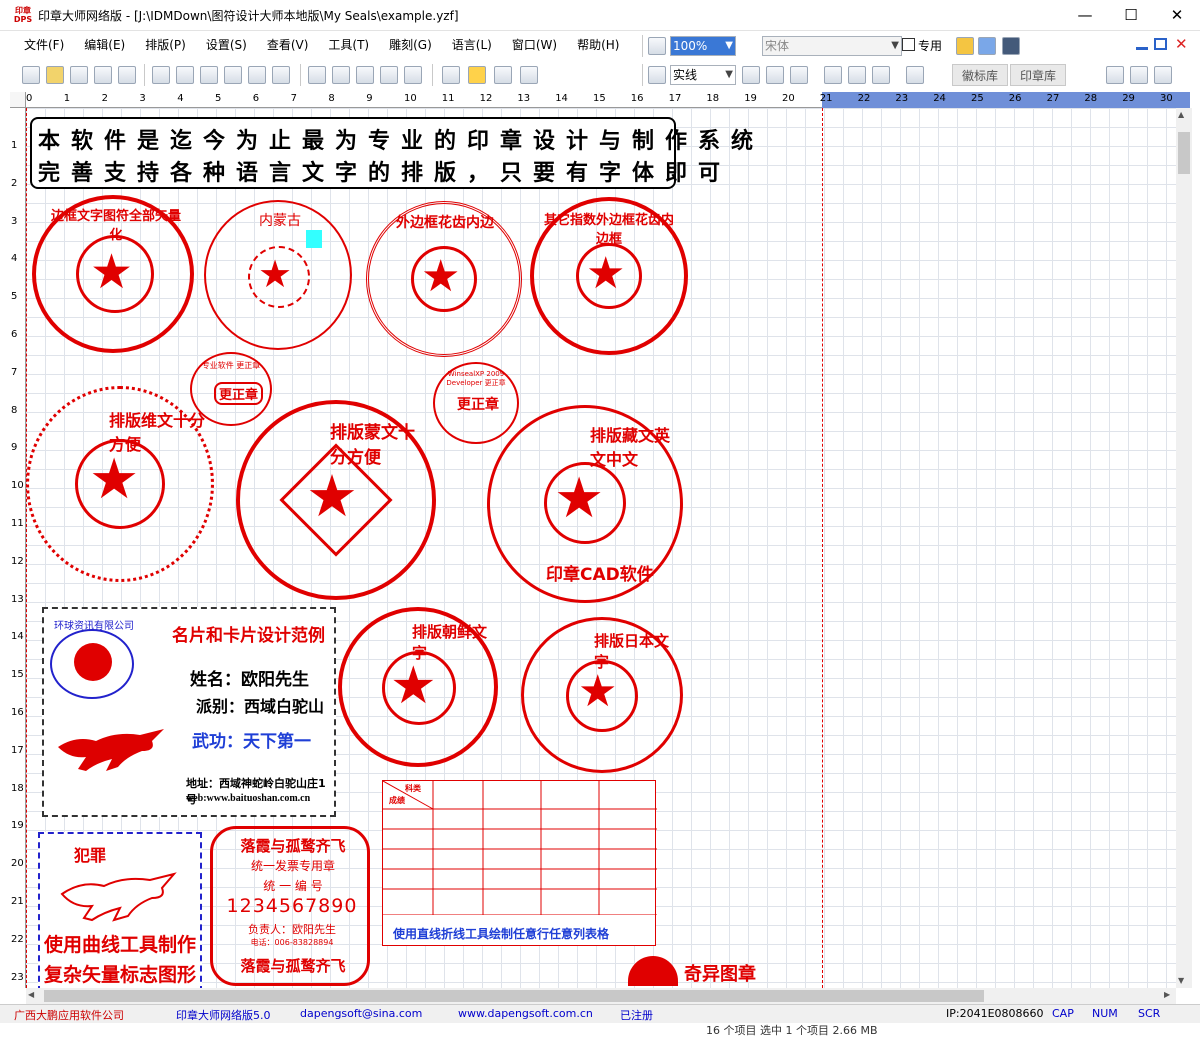 Image resolution: width=1200 pixels, height=1038 pixels. What do you see at coordinates (288, 45) in the screenshot?
I see `menu-view: 查看(V)` at bounding box center [288, 45].